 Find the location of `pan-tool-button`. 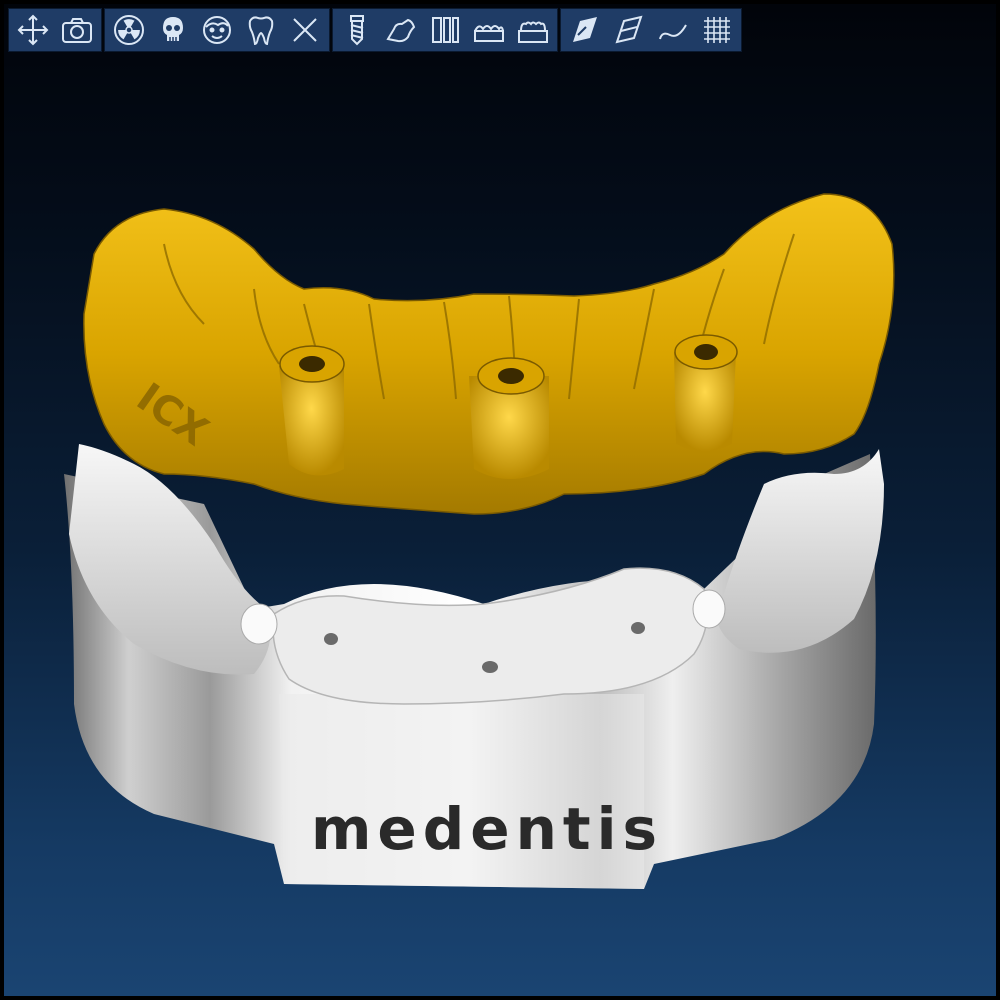

pan-tool-button is located at coordinates (33, 30).